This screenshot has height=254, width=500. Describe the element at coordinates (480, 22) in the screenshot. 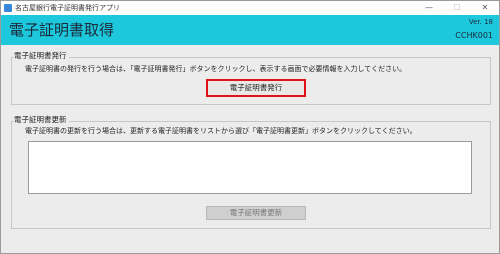

I see `version-label: Ver. 18` at that location.